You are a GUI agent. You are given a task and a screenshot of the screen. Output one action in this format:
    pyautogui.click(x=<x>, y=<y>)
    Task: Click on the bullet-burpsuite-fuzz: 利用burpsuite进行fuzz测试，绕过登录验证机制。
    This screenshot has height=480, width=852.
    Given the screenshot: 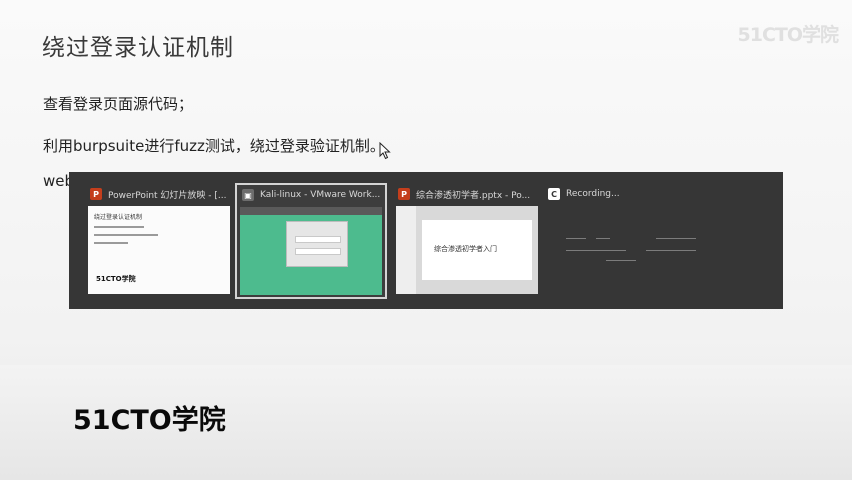 What is the action you would take?
    pyautogui.click(x=214, y=146)
    